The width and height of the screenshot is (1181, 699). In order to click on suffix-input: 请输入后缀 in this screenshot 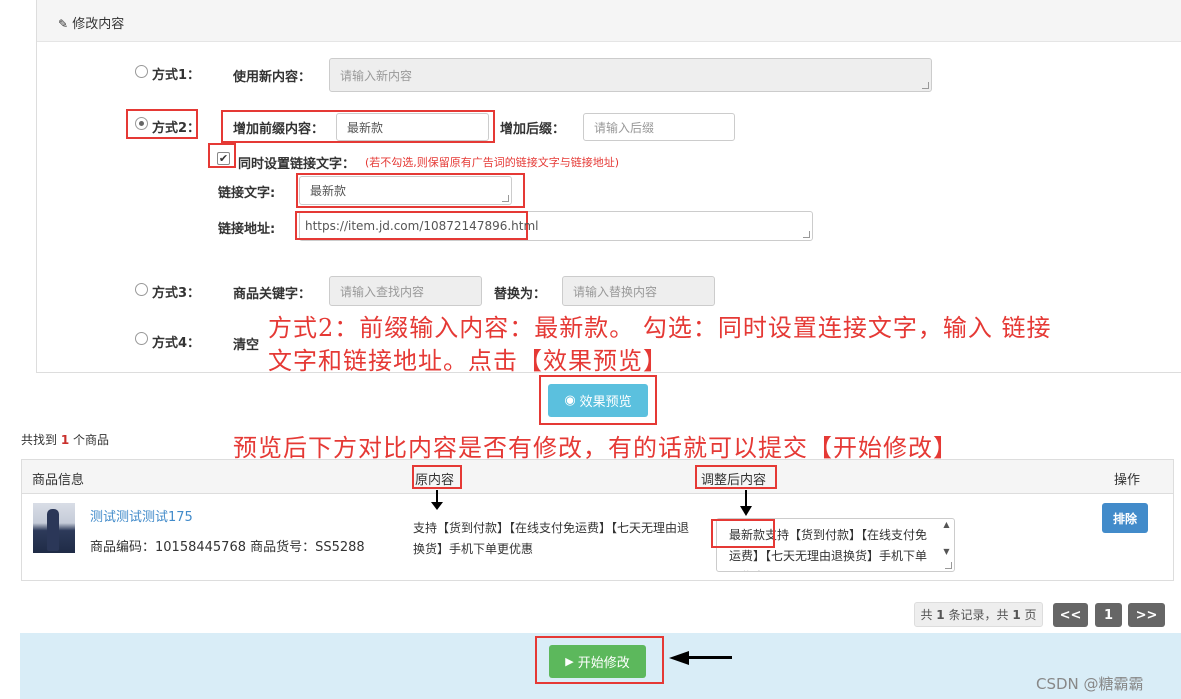, I will do `click(659, 127)`.